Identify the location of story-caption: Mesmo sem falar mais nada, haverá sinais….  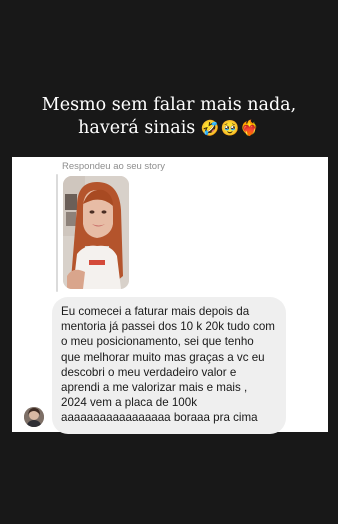
(169, 117).